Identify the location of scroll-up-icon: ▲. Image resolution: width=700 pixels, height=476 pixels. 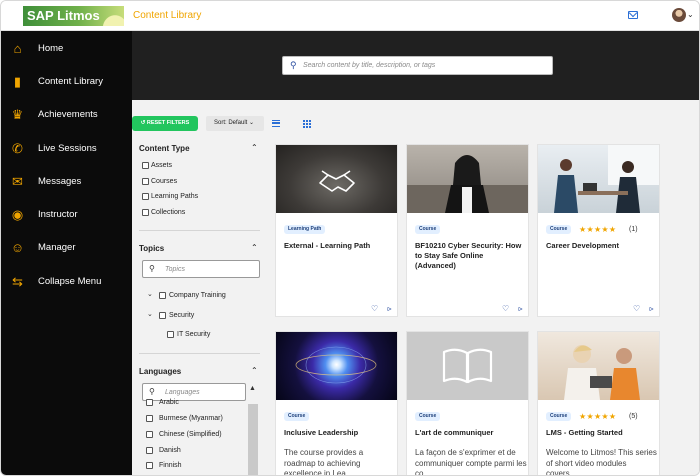
(252, 388).